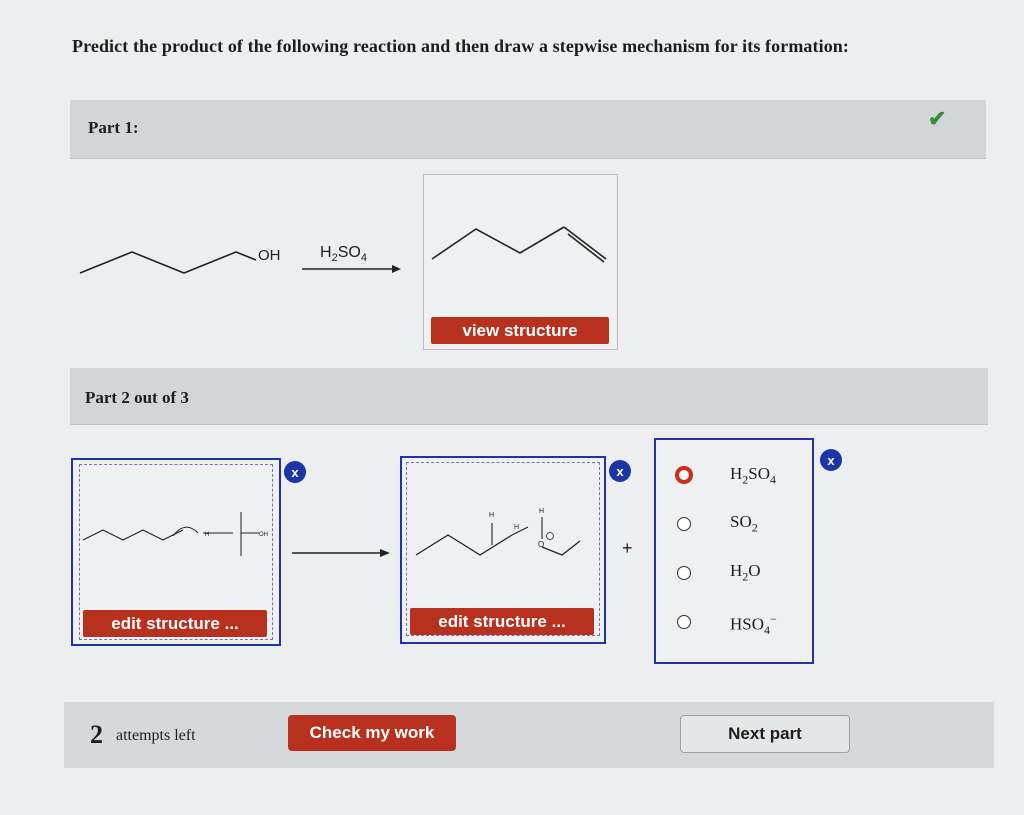 This screenshot has width=1024, height=815. What do you see at coordinates (520, 330) in the screenshot?
I see `view-structure-button: view structure` at bounding box center [520, 330].